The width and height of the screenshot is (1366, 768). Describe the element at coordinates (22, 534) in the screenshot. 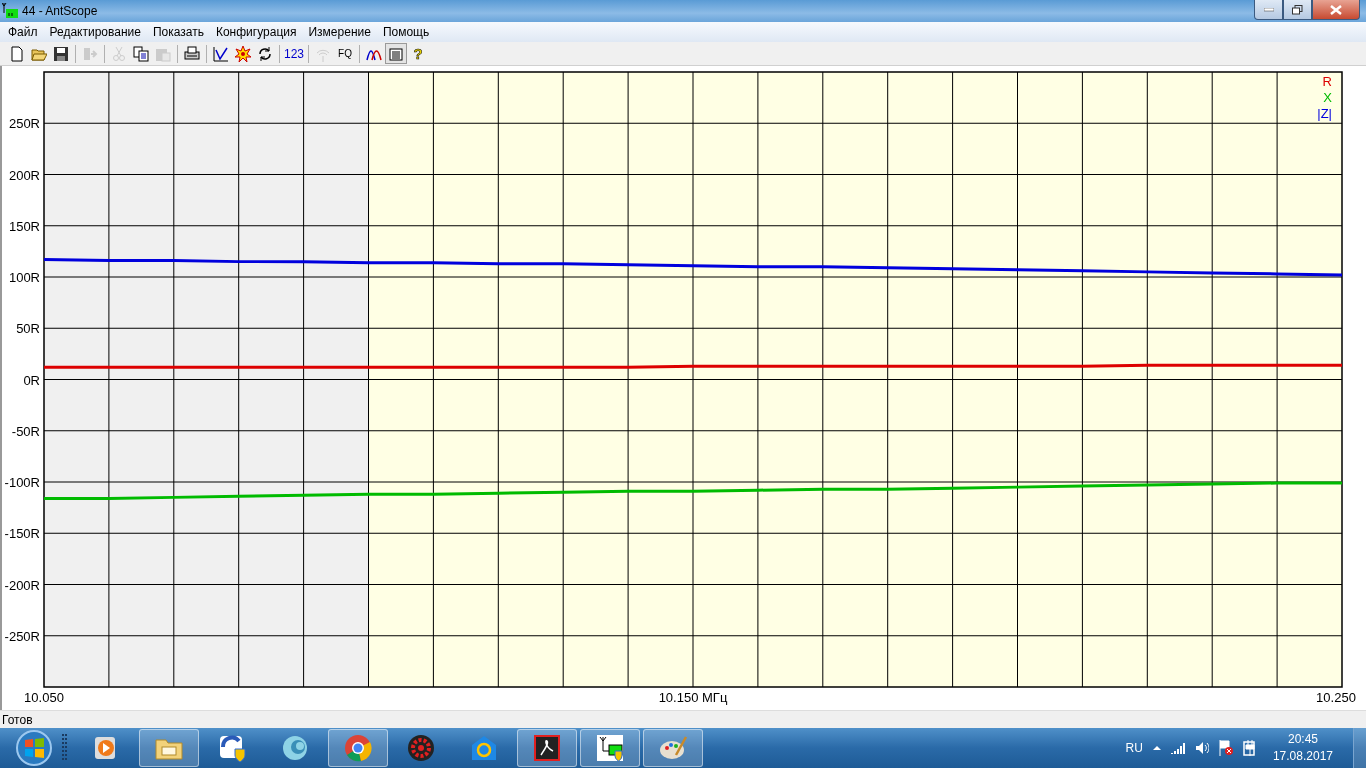

I see `y-axis-label: -150R` at that location.